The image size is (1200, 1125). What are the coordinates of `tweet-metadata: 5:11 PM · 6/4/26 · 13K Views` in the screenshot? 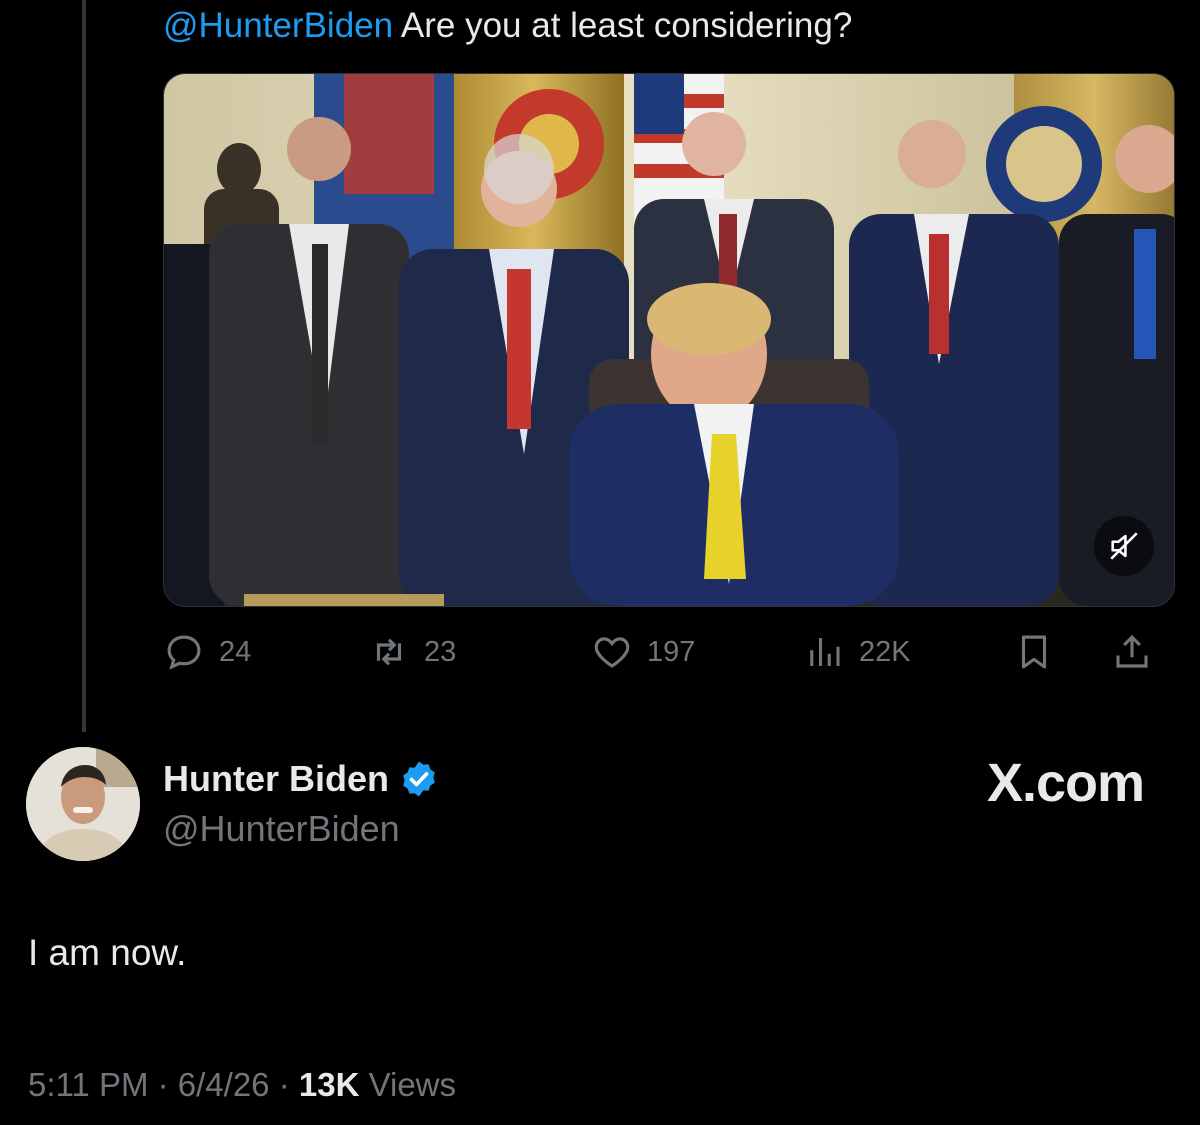 It's located at (242, 1085).